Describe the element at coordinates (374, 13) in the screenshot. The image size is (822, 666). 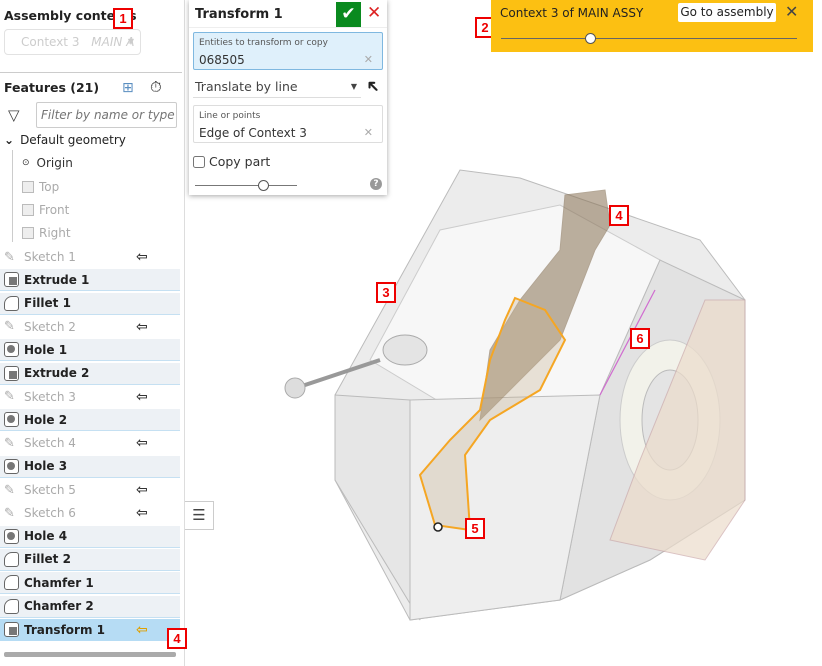
I see `cancel-button: ✕` at that location.